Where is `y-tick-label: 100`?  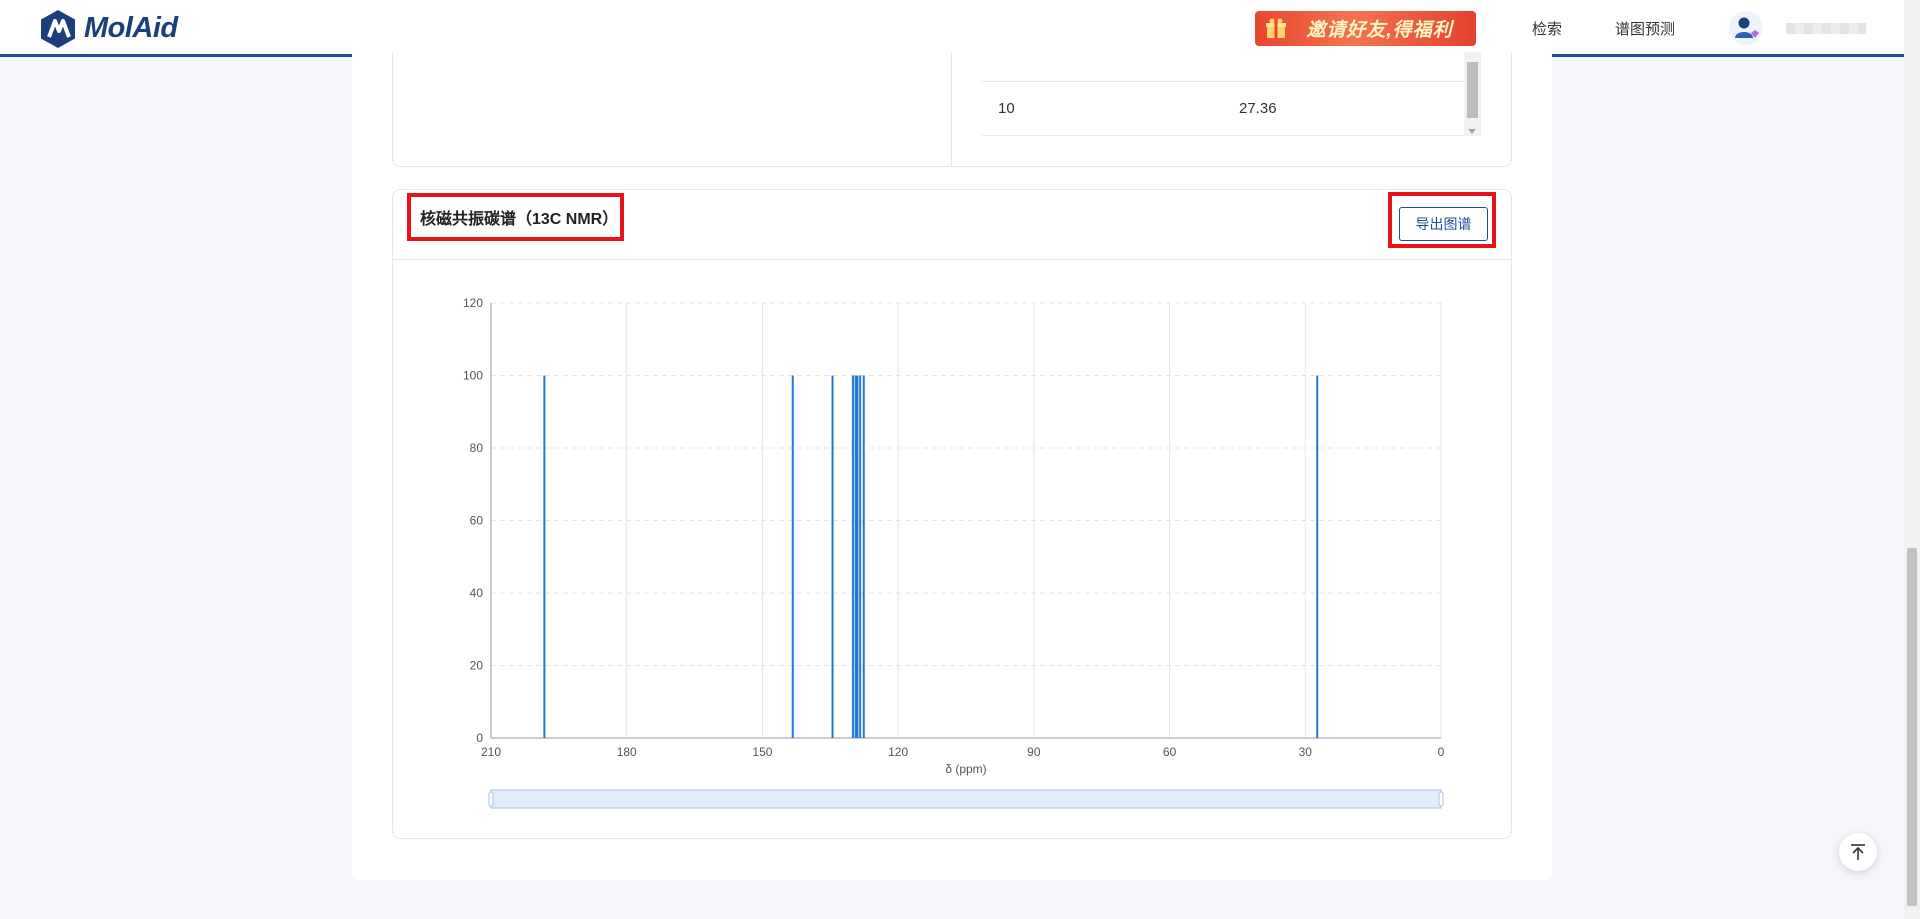 y-tick-label: 100 is located at coordinates (473, 376).